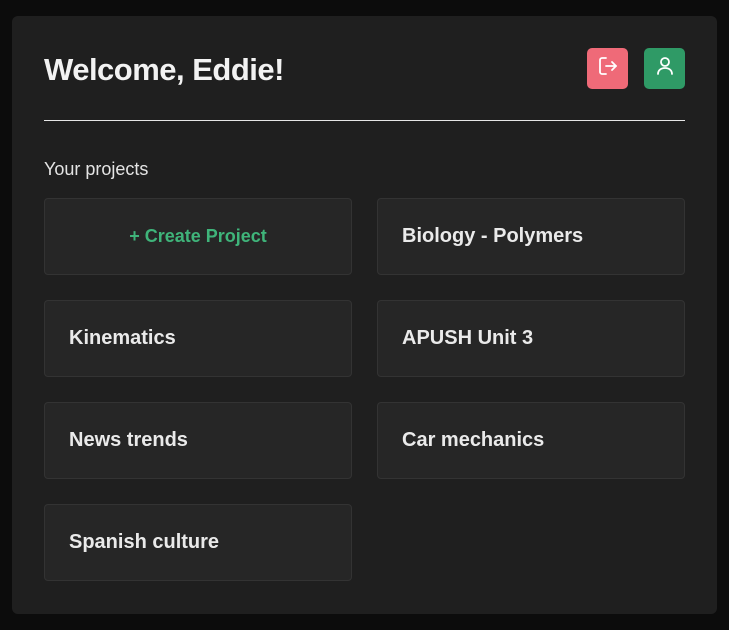 The width and height of the screenshot is (729, 630). Describe the element at coordinates (128, 440) in the screenshot. I see `project-name: News trends` at that location.